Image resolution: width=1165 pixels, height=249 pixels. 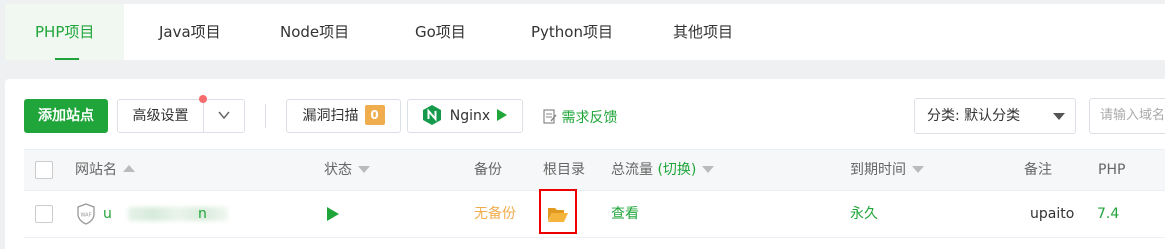 I want to click on vuln-scan-button: 漏洞扫描 0, so click(x=343, y=116).